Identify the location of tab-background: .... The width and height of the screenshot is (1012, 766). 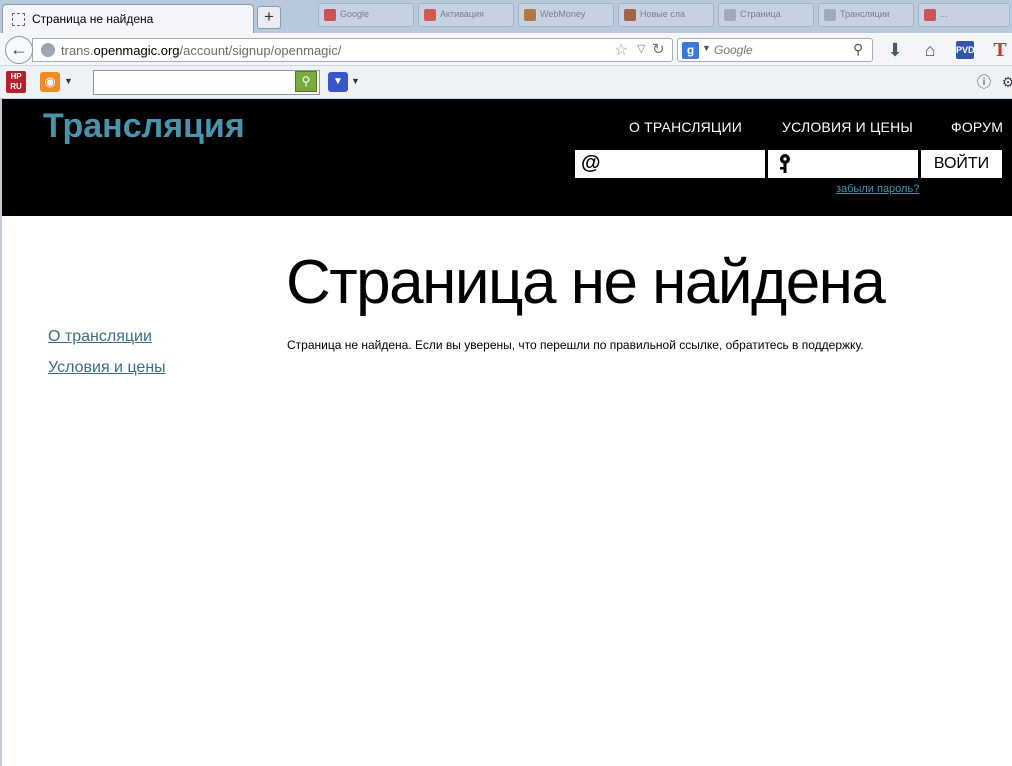
(964, 15).